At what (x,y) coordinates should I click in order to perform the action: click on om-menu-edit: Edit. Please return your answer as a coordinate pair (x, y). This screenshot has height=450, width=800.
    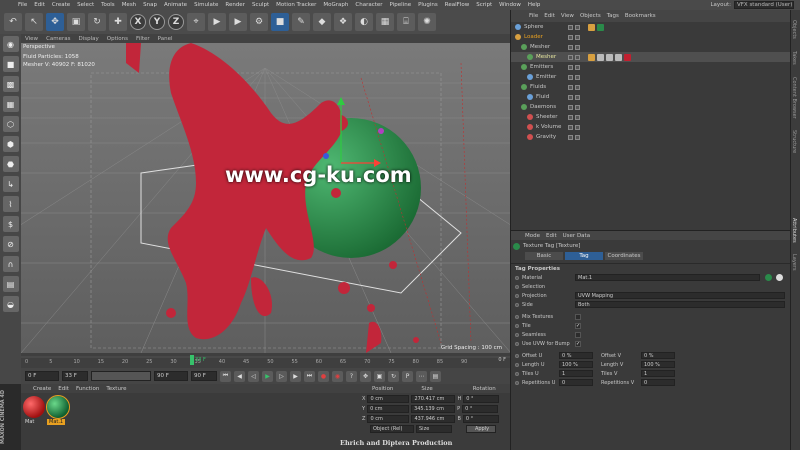
    Looking at the image, I should click on (549, 16).